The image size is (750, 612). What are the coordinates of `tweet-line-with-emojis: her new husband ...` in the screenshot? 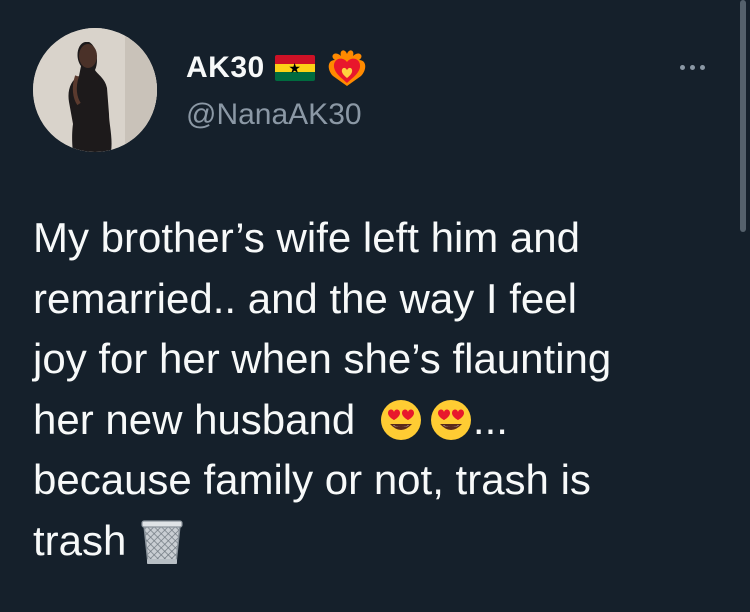 It's located at (378, 420).